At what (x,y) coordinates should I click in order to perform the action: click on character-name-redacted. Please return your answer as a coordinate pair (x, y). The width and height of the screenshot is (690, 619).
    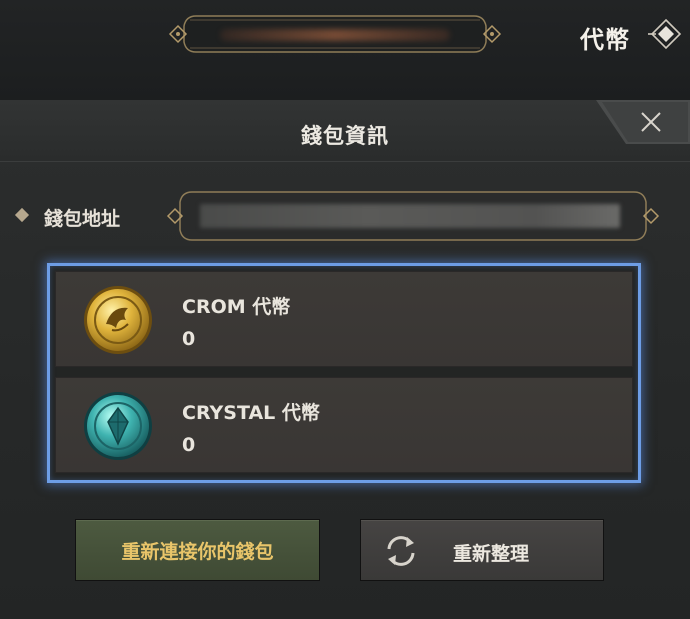
    Looking at the image, I should click on (335, 35).